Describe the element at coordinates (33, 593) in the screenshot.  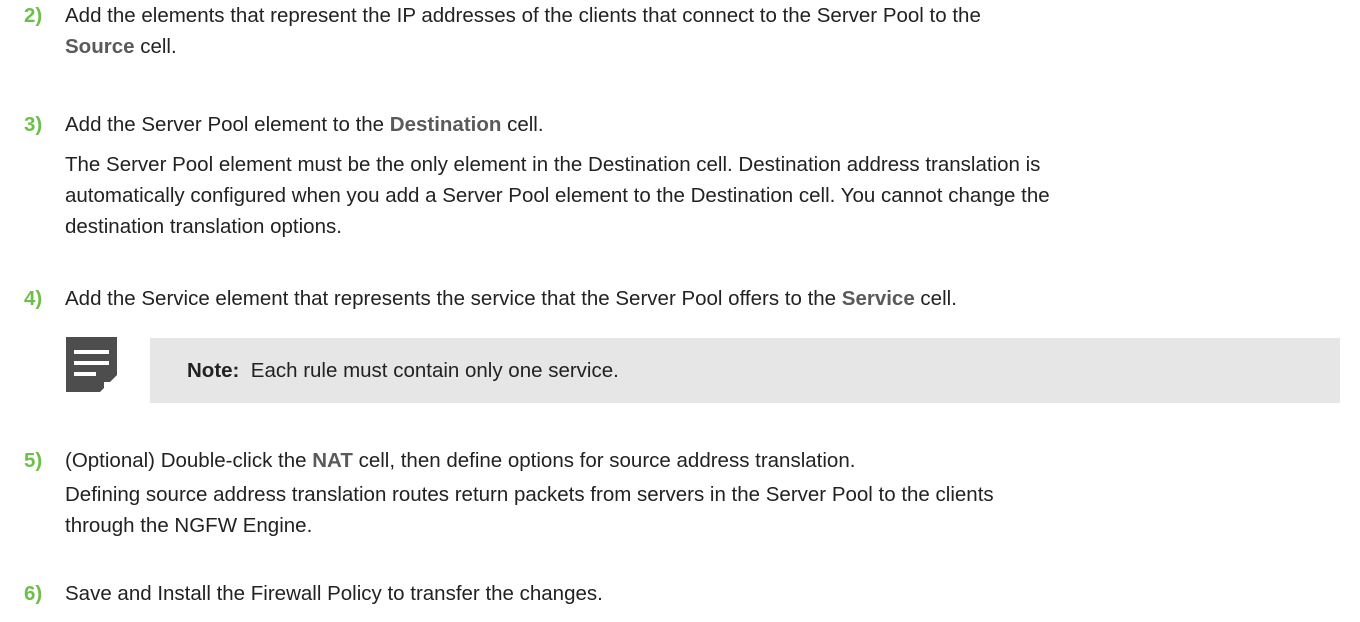
I see `step-number: 6)` at that location.